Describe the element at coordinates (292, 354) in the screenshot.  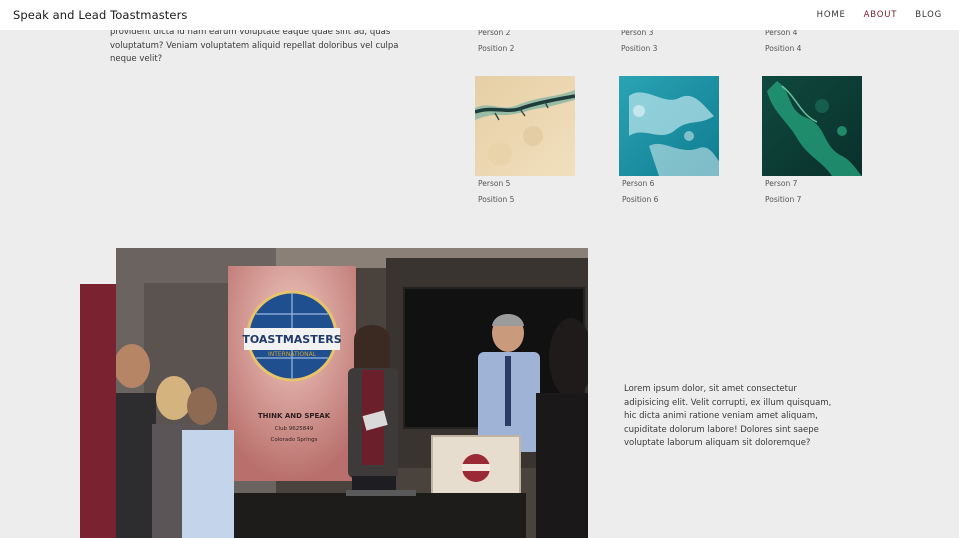
I see `banner-subtitle: INTERNATIONAL` at that location.